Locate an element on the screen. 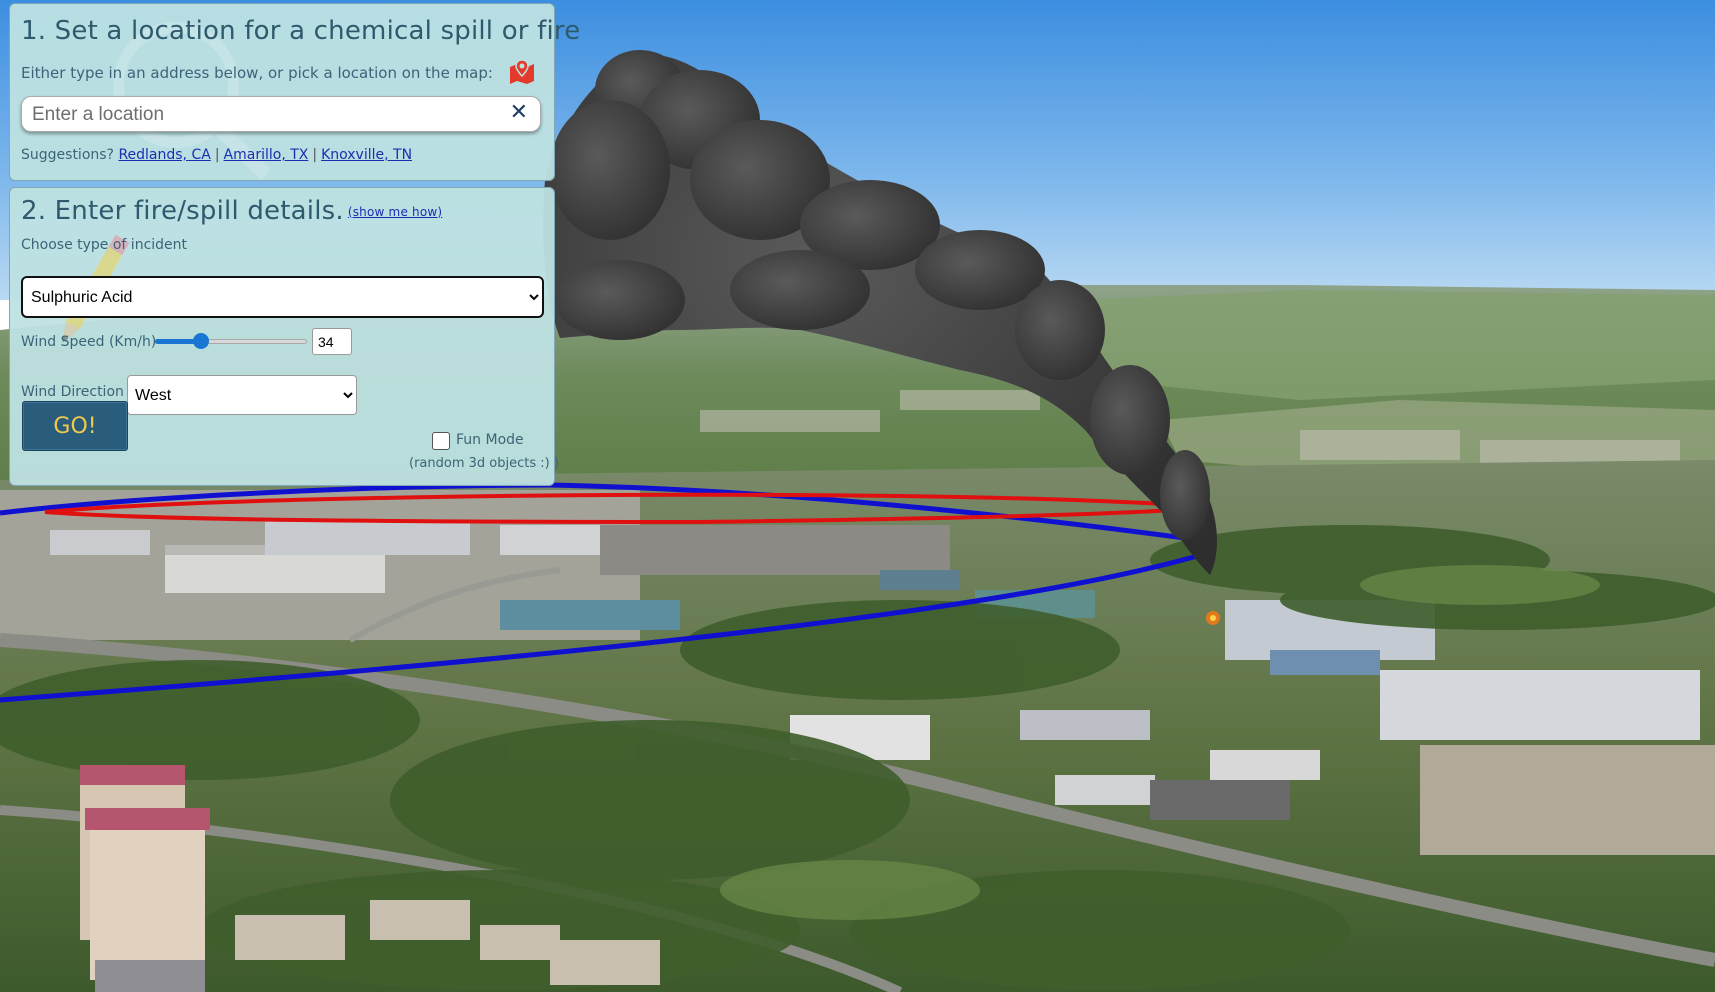  suggestion-link-amarillo: Amarillo, TX is located at coordinates (266, 155).